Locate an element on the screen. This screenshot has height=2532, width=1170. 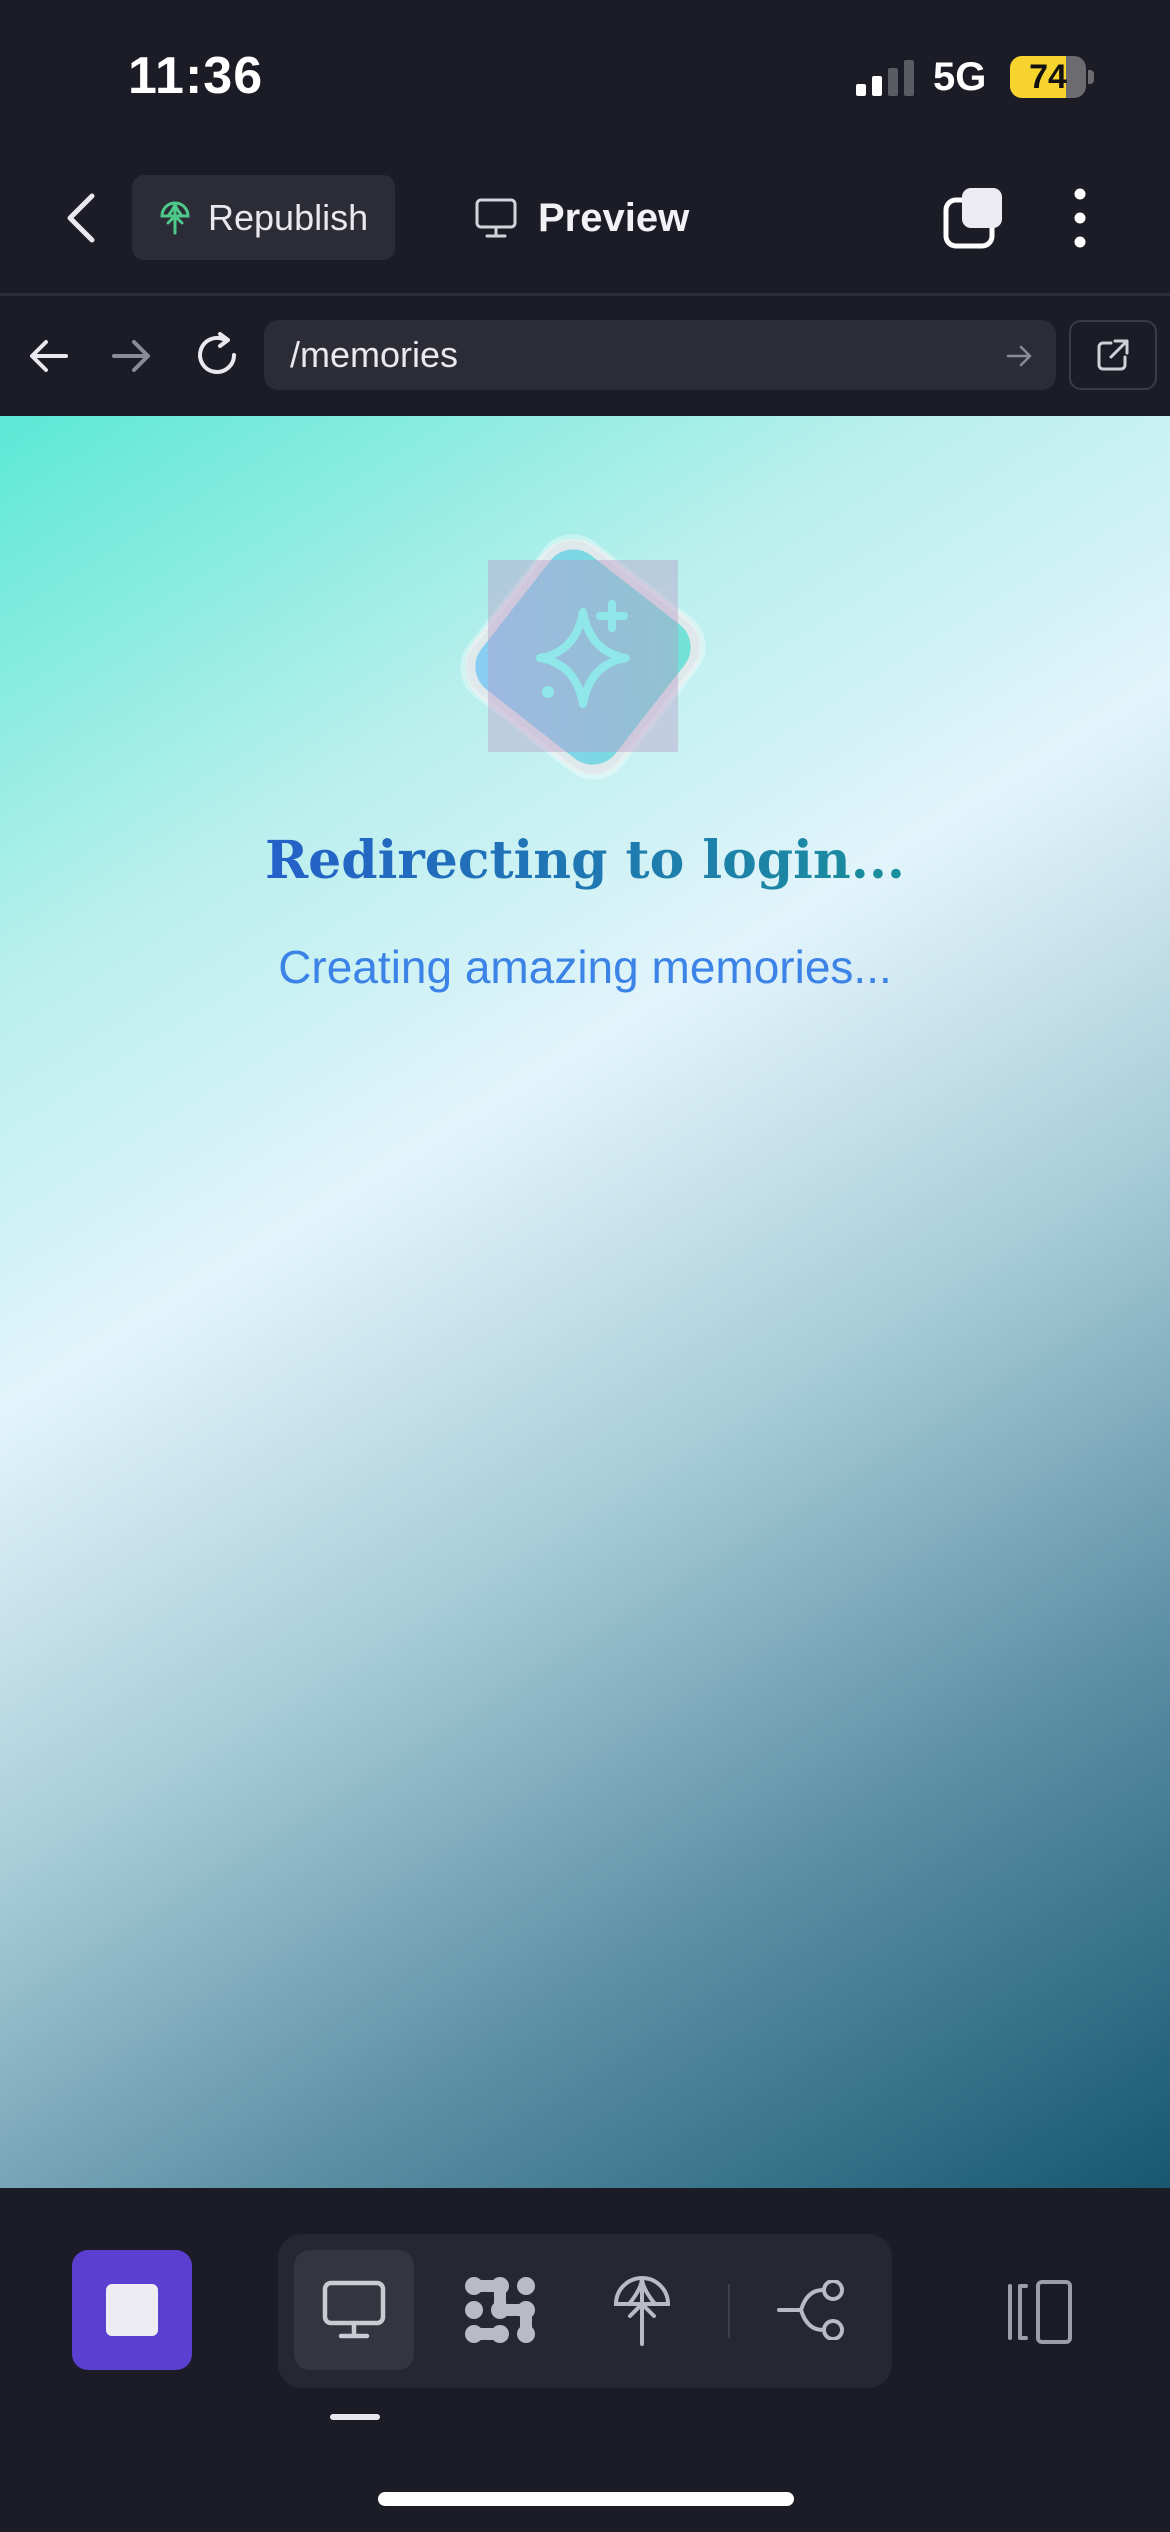
tabs-icon is located at coordinates (974, 218).